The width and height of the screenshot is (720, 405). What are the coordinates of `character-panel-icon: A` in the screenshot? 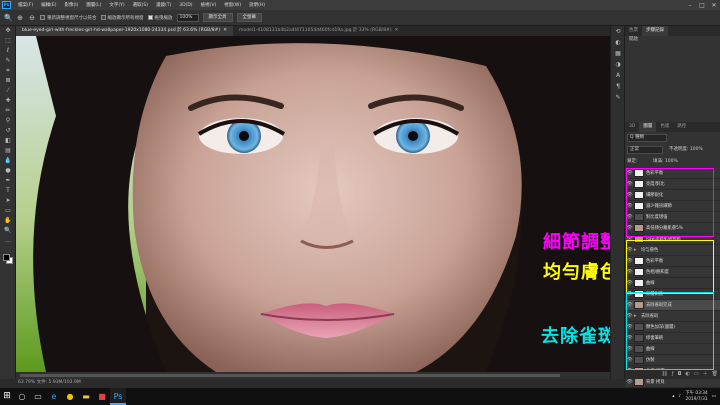 It's located at (618, 75).